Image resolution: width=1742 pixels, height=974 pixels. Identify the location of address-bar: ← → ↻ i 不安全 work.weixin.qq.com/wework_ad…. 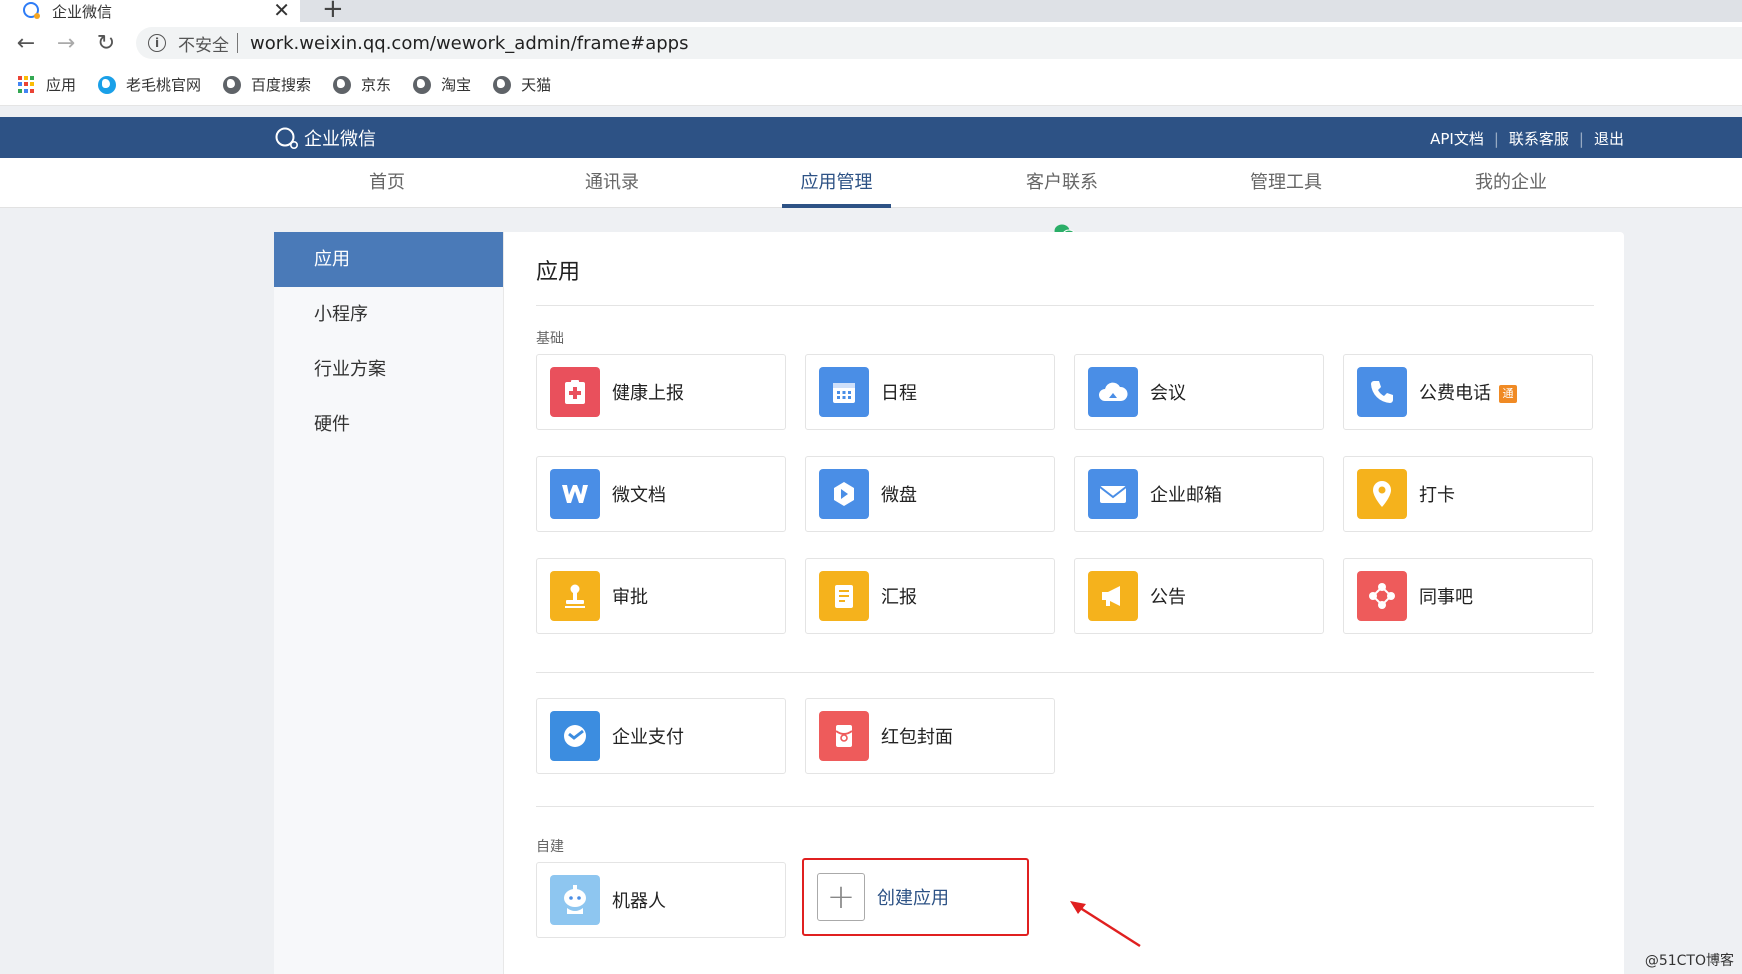
(871, 43).